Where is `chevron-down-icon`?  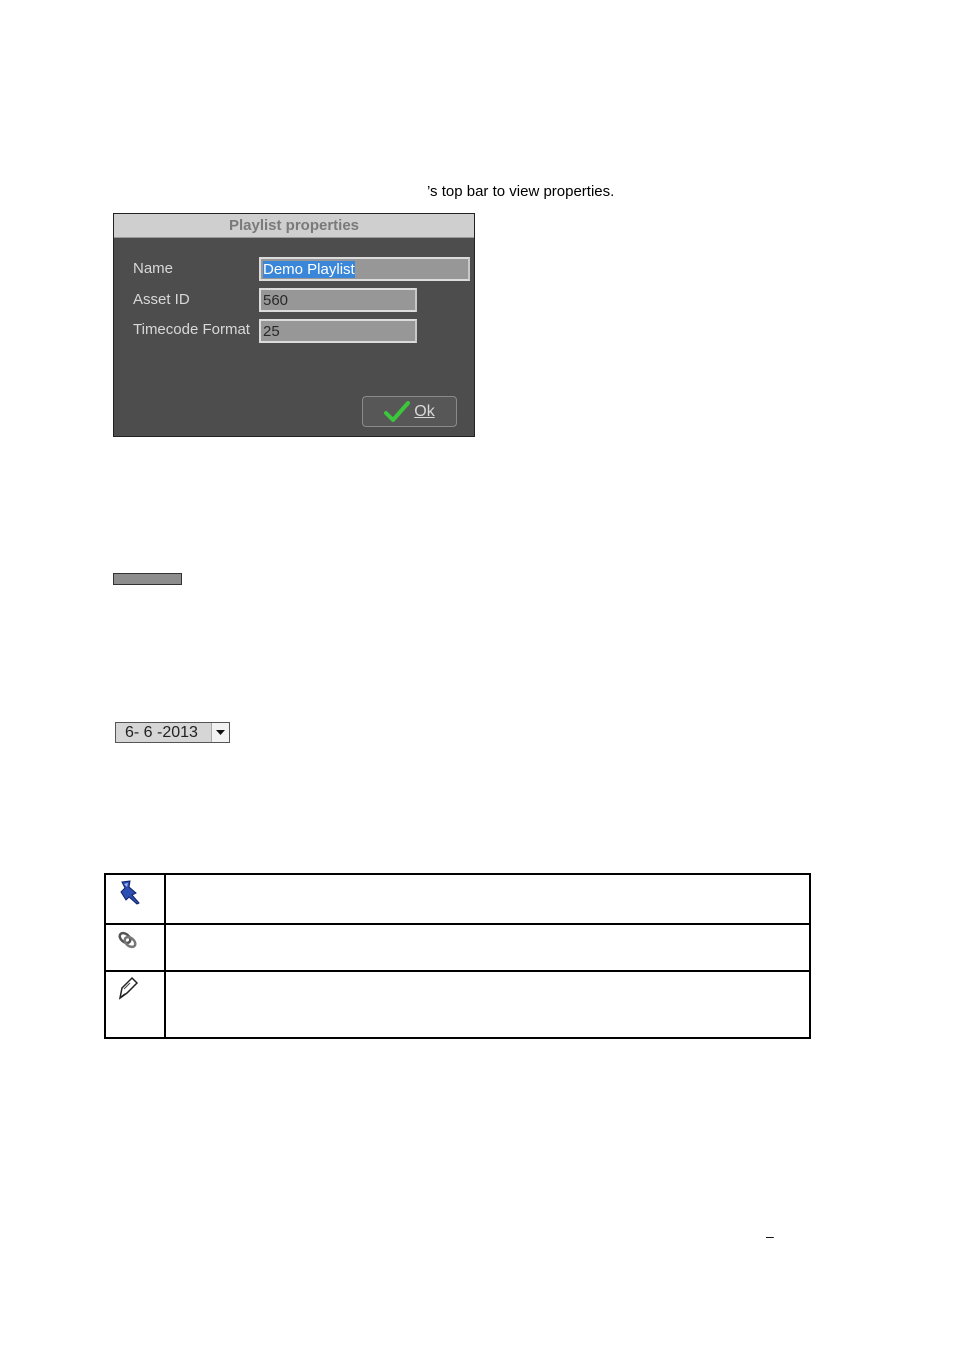
chevron-down-icon is located at coordinates (220, 732).